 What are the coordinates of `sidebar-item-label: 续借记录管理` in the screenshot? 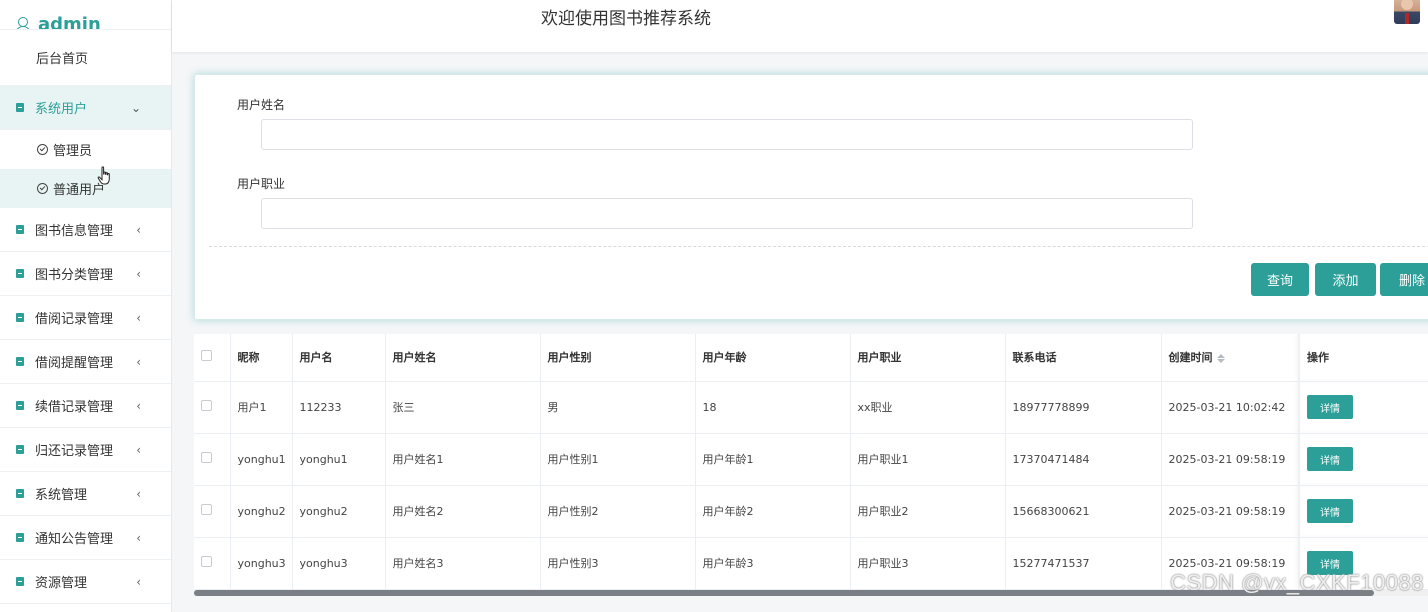 It's located at (74, 407).